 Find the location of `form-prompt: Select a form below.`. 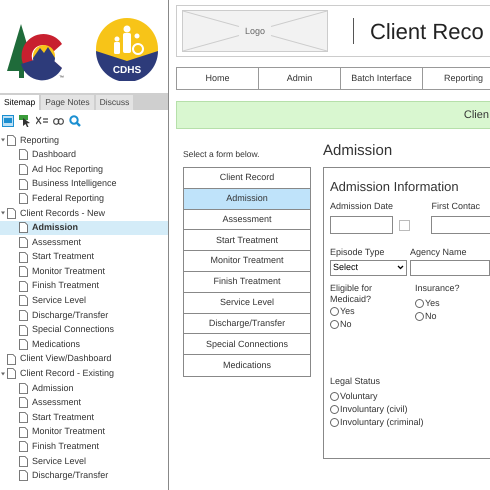

form-prompt: Select a form below. is located at coordinates (222, 154).